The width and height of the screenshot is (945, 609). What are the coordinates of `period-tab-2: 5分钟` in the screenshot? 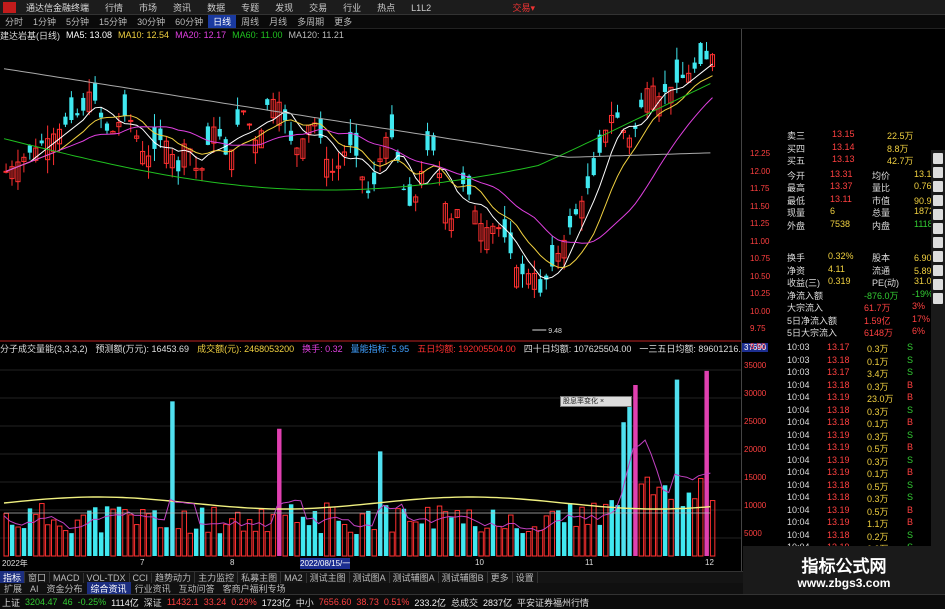 It's located at (77, 21).